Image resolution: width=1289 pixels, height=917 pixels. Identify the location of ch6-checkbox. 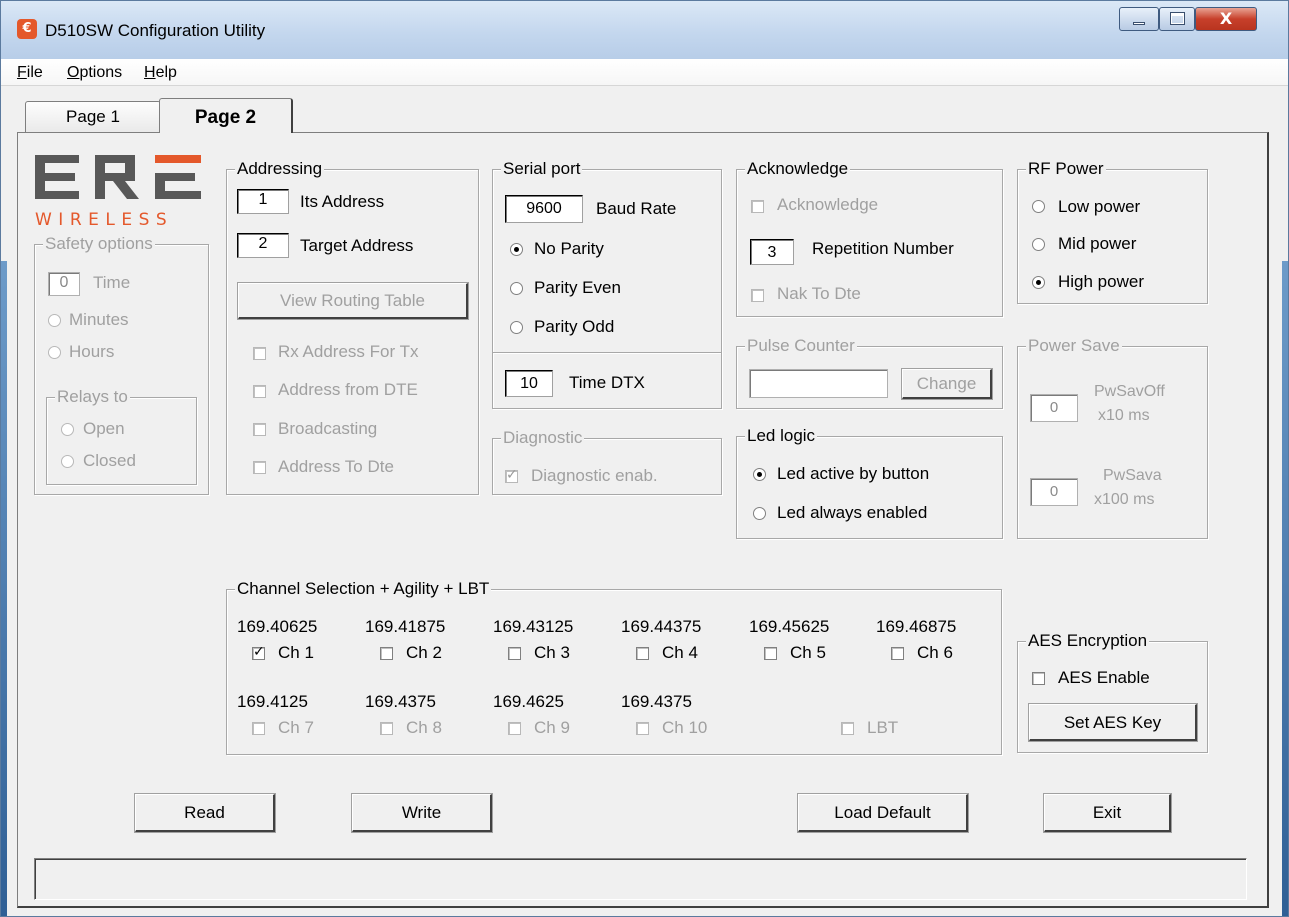
(897, 653).